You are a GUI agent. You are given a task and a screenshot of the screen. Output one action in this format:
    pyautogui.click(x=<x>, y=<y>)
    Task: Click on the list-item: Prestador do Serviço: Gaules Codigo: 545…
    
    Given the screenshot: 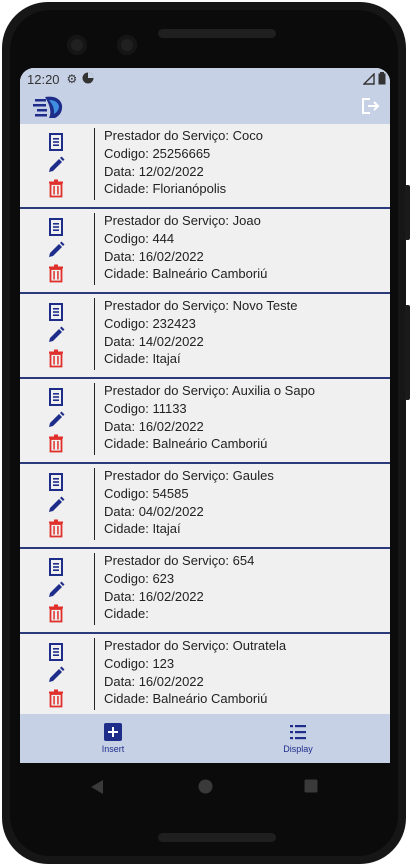 What is the action you would take?
    pyautogui.click(x=205, y=506)
    